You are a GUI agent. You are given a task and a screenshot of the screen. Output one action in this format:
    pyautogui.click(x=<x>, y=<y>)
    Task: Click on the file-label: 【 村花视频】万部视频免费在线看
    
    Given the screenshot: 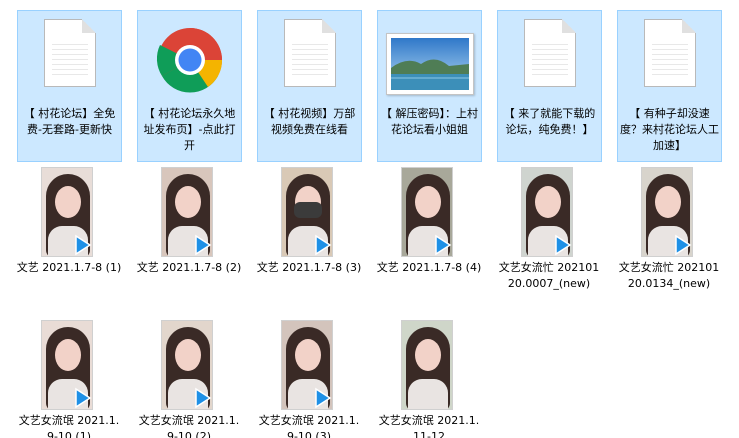 What is the action you would take?
    pyautogui.click(x=309, y=121)
    